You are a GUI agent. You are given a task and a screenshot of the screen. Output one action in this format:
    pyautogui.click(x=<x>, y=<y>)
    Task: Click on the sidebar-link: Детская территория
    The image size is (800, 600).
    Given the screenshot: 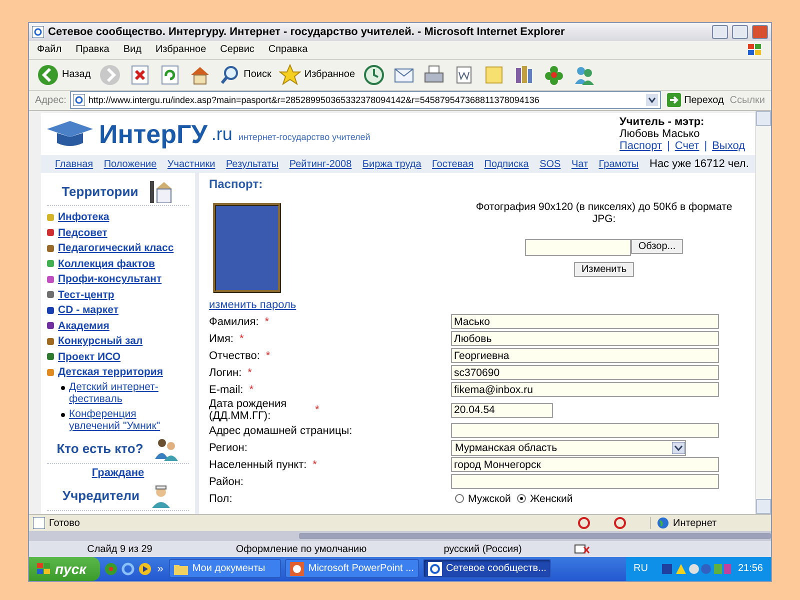 What is the action you would take?
    pyautogui.click(x=110, y=372)
    